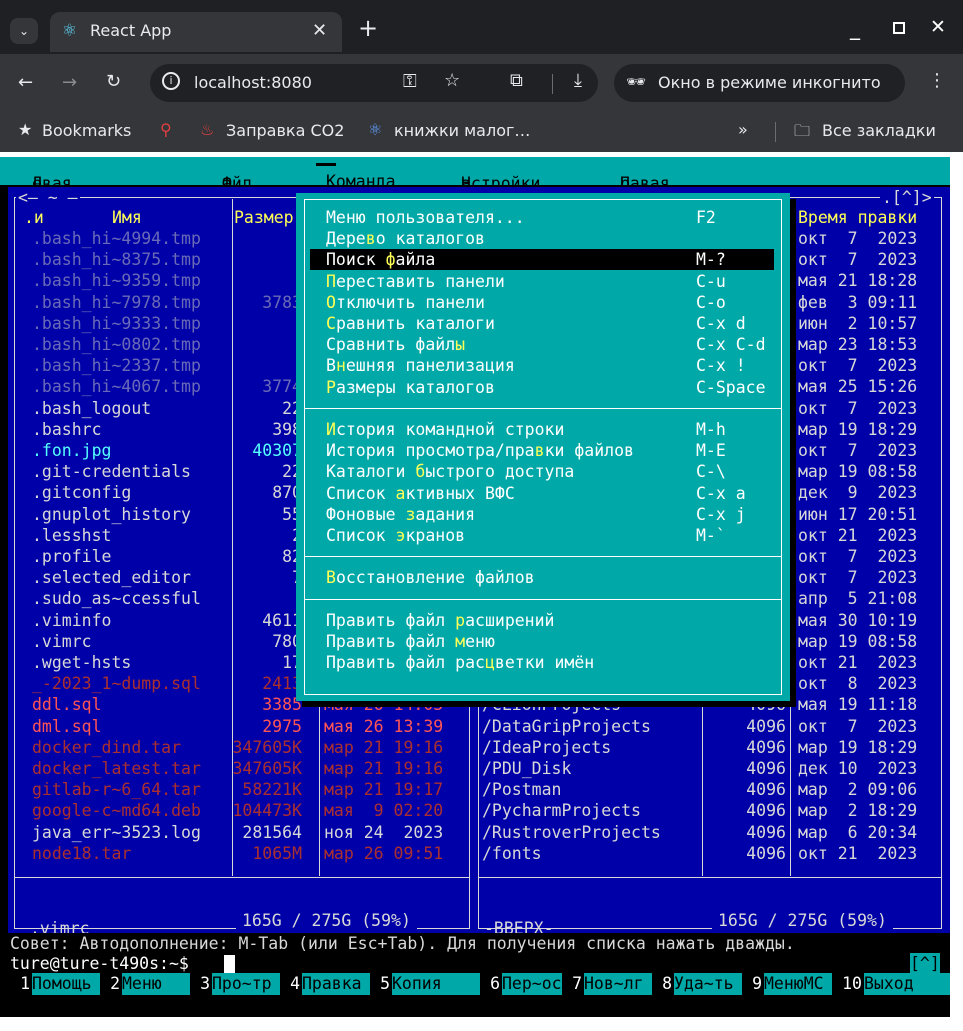 The image size is (963, 1031). What do you see at coordinates (852, 983) in the screenshot?
I see `fkey-number: 10` at bounding box center [852, 983].